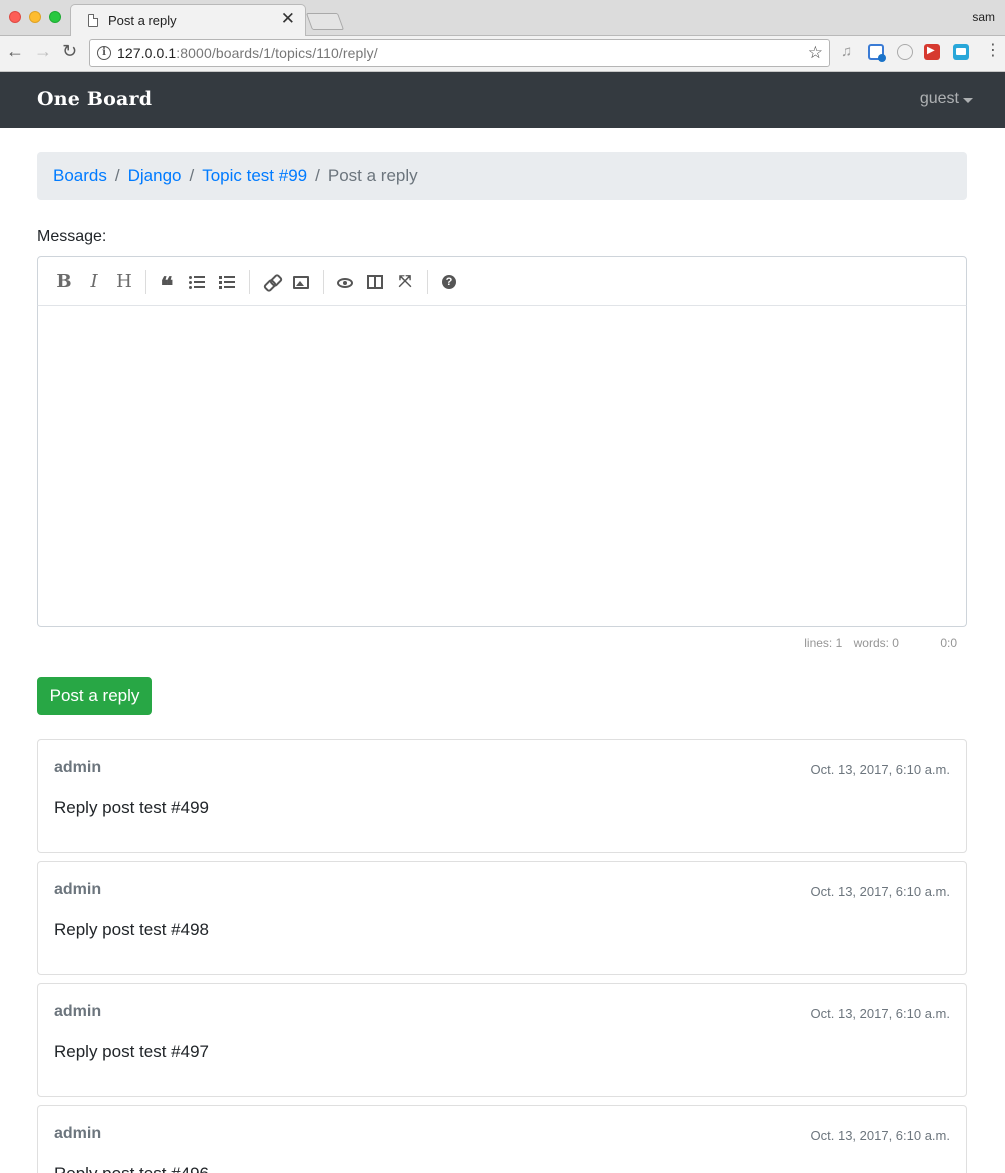 This screenshot has height=1173, width=1005. What do you see at coordinates (939, 98) in the screenshot?
I see `user-name: guest` at bounding box center [939, 98].